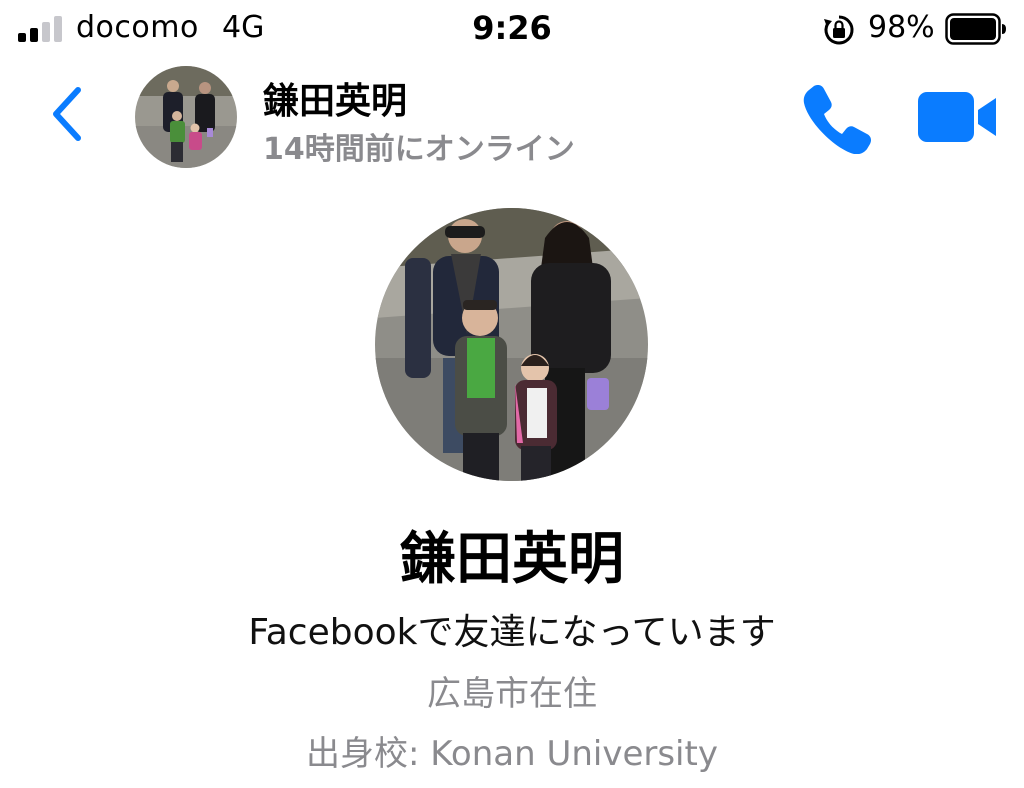 The image size is (1024, 788). Describe the element at coordinates (368, 754) in the screenshot. I see `school-label: 出身校:` at that location.